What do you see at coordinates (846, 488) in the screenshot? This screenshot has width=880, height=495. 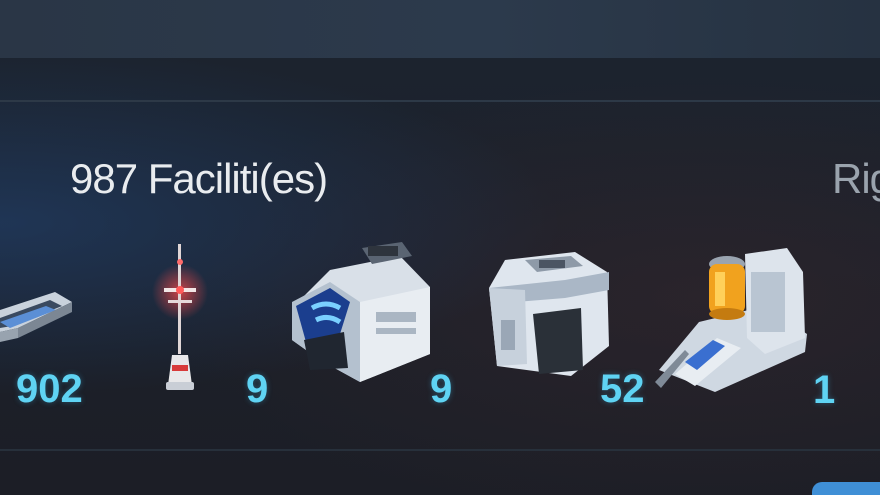 I see `corner-accent` at bounding box center [846, 488].